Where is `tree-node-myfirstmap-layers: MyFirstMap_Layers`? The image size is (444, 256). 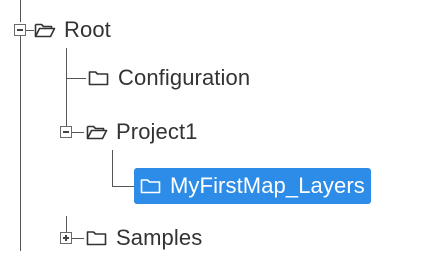
tree-node-myfirstmap-layers: MyFirstMap_Layers is located at coordinates (252, 186).